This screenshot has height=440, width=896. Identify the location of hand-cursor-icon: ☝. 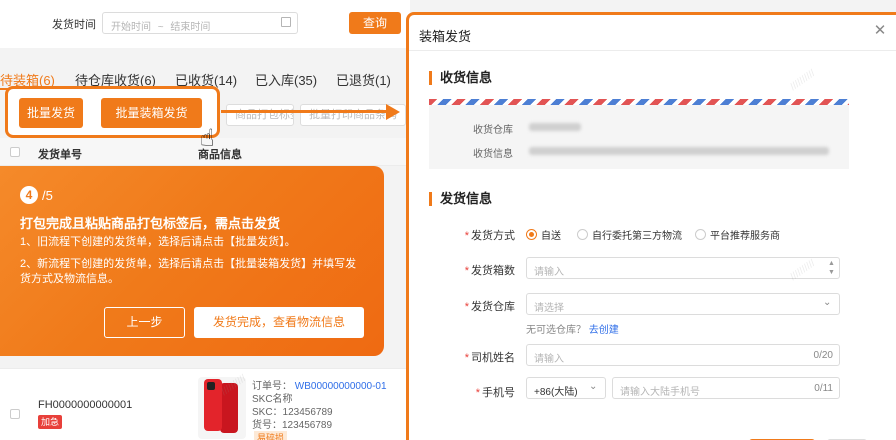
(207, 138).